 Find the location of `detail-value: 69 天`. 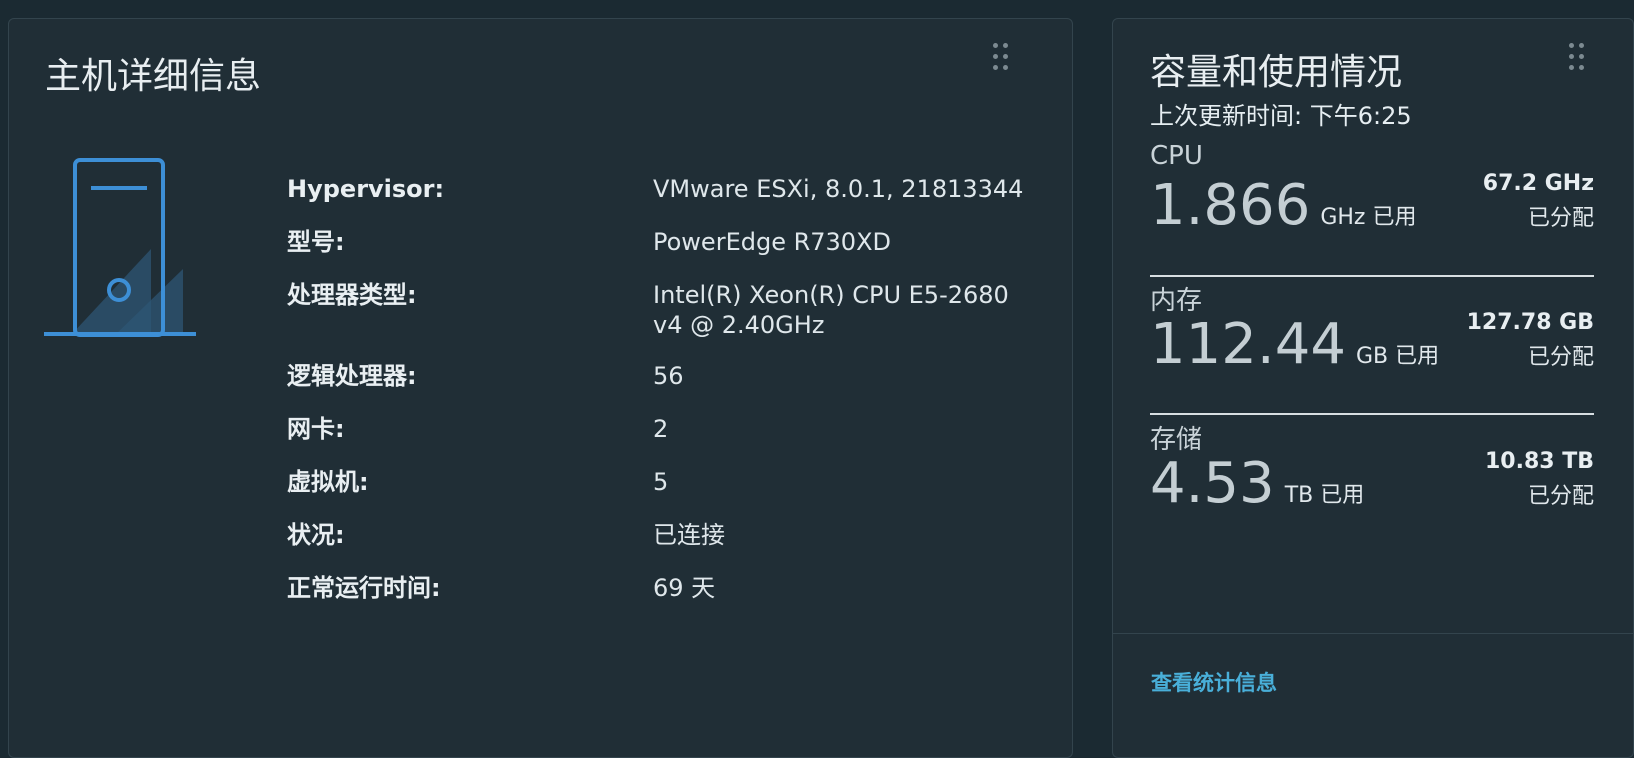

detail-value: 69 天 is located at coordinates (684, 588).